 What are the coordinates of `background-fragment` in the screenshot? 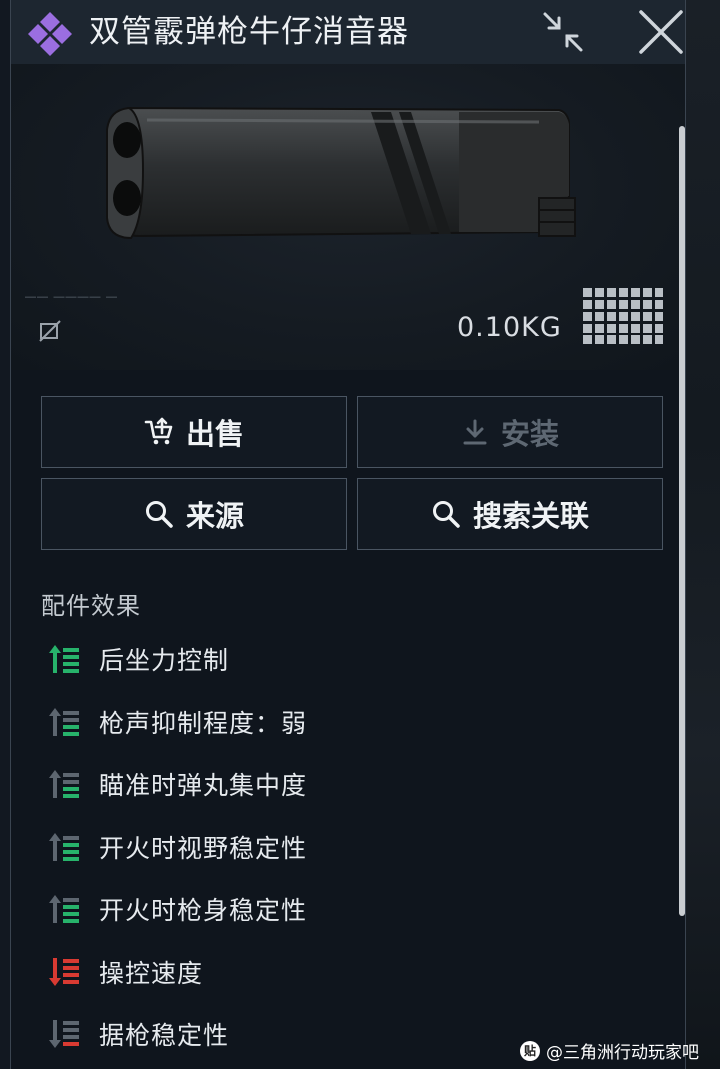 It's located at (709, 280).